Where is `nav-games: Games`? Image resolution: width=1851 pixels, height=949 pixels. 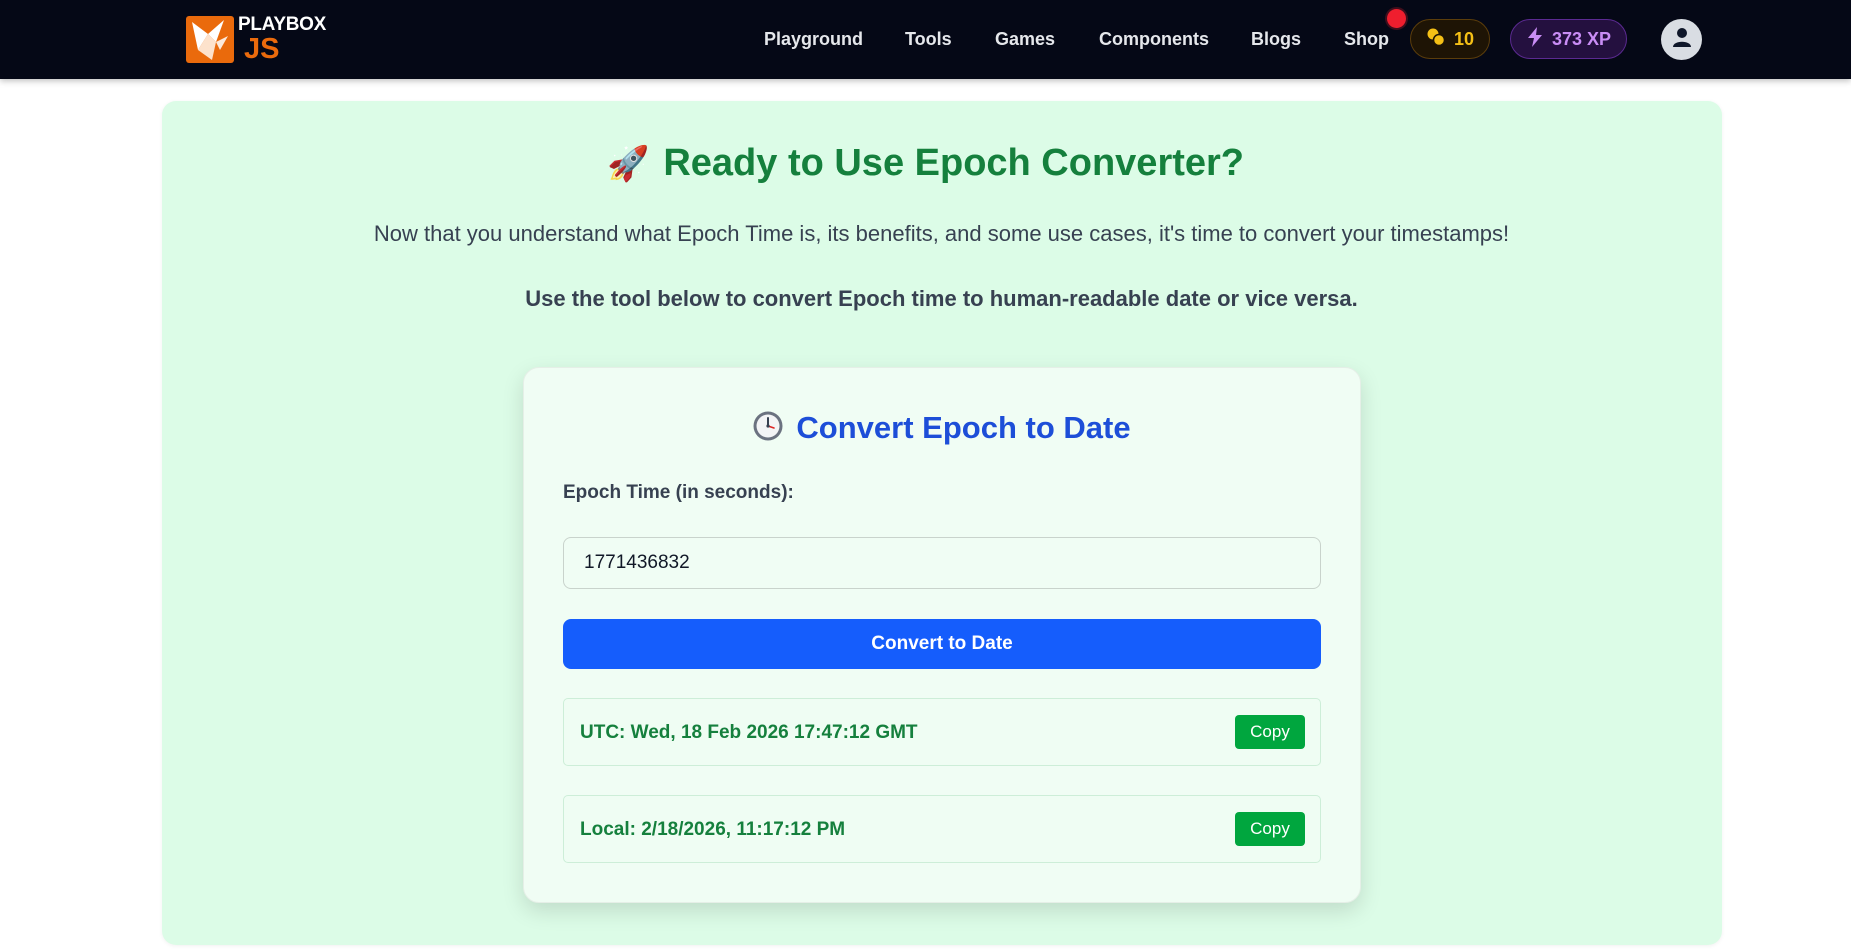
nav-games: Games is located at coordinates (1025, 39).